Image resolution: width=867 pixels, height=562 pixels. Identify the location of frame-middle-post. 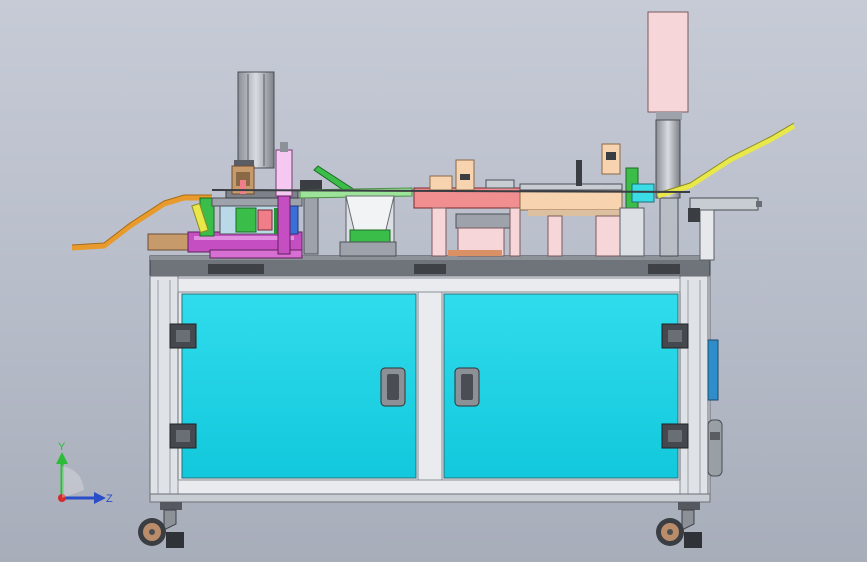
(430, 386).